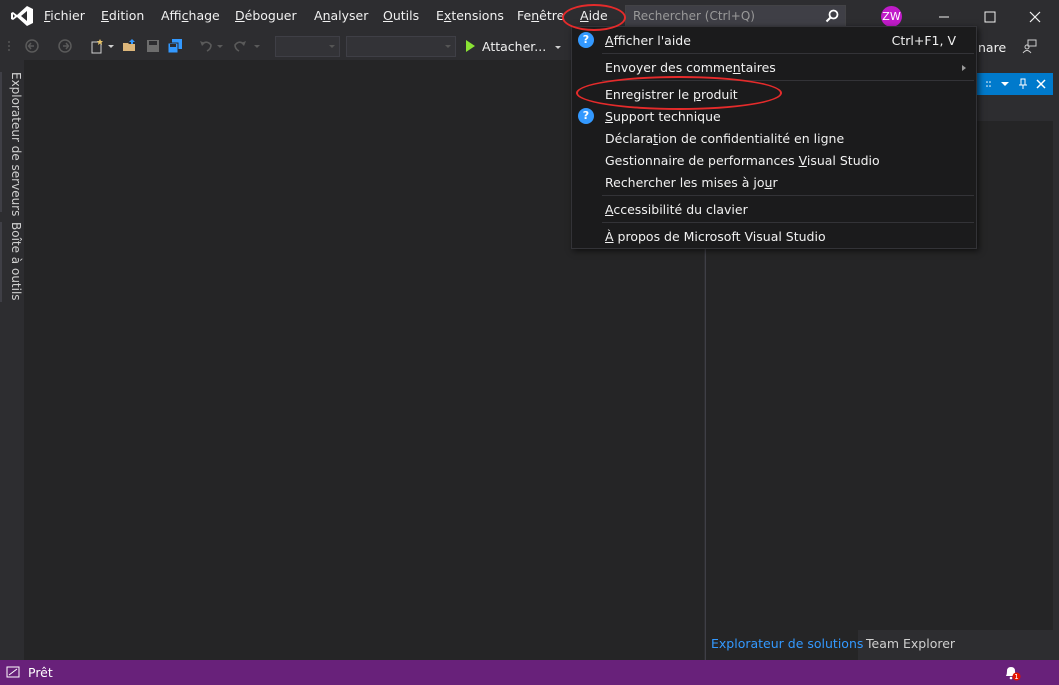 The width and height of the screenshot is (1059, 685). I want to click on shortcut-label: Ctrl+F1, V, so click(923, 40).